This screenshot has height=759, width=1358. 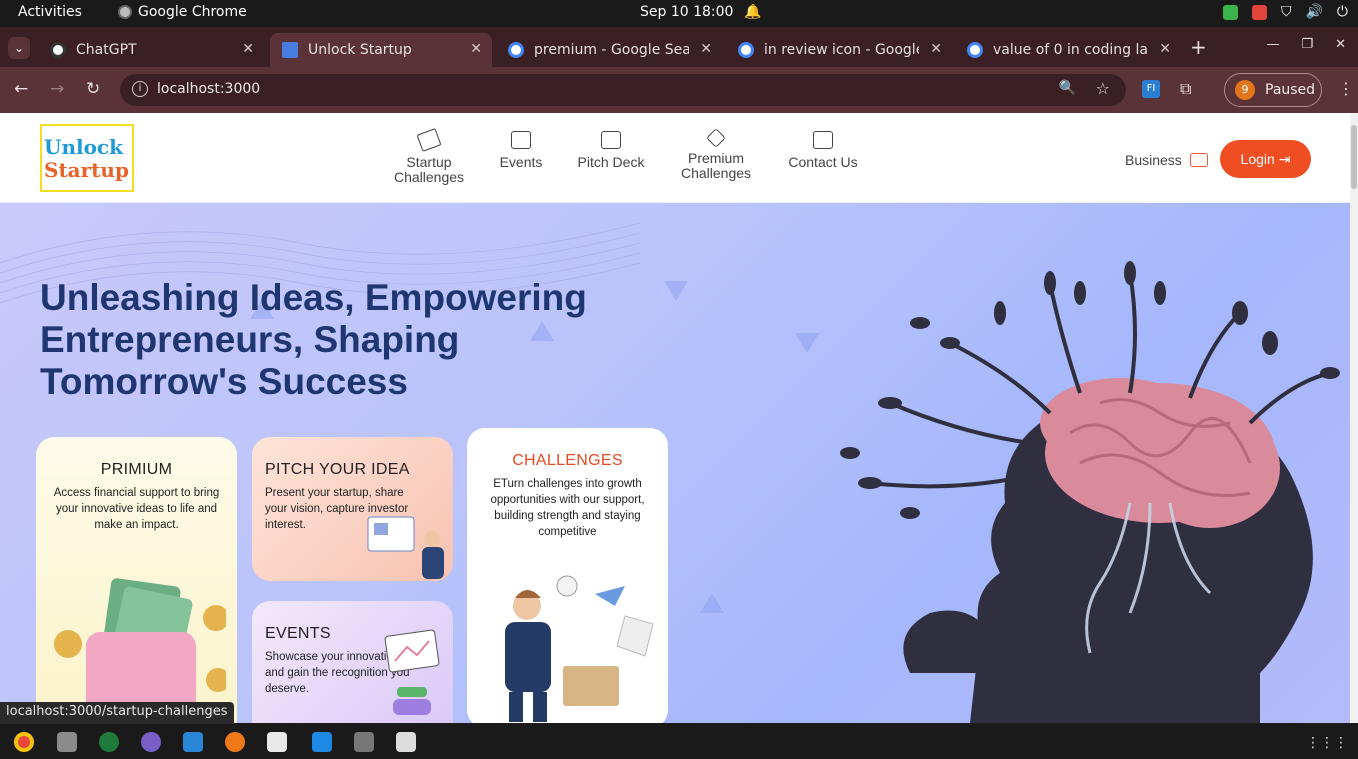 What do you see at coordinates (250, 339) in the screenshot?
I see `headline-line: Entrepreneurs, Shaping` at bounding box center [250, 339].